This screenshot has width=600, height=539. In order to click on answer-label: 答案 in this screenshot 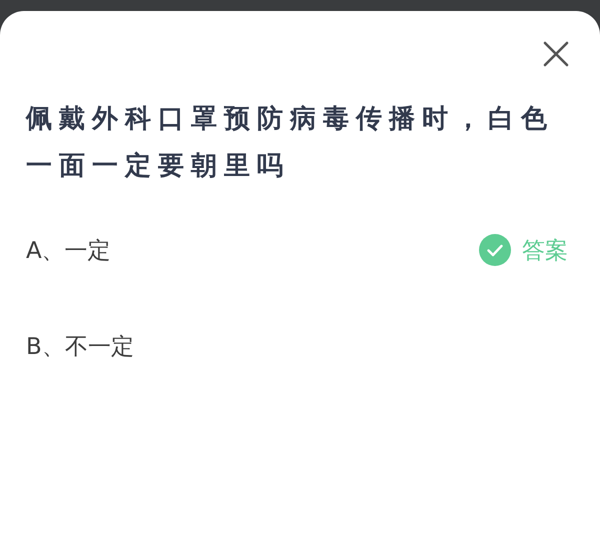, I will do `click(545, 251)`.